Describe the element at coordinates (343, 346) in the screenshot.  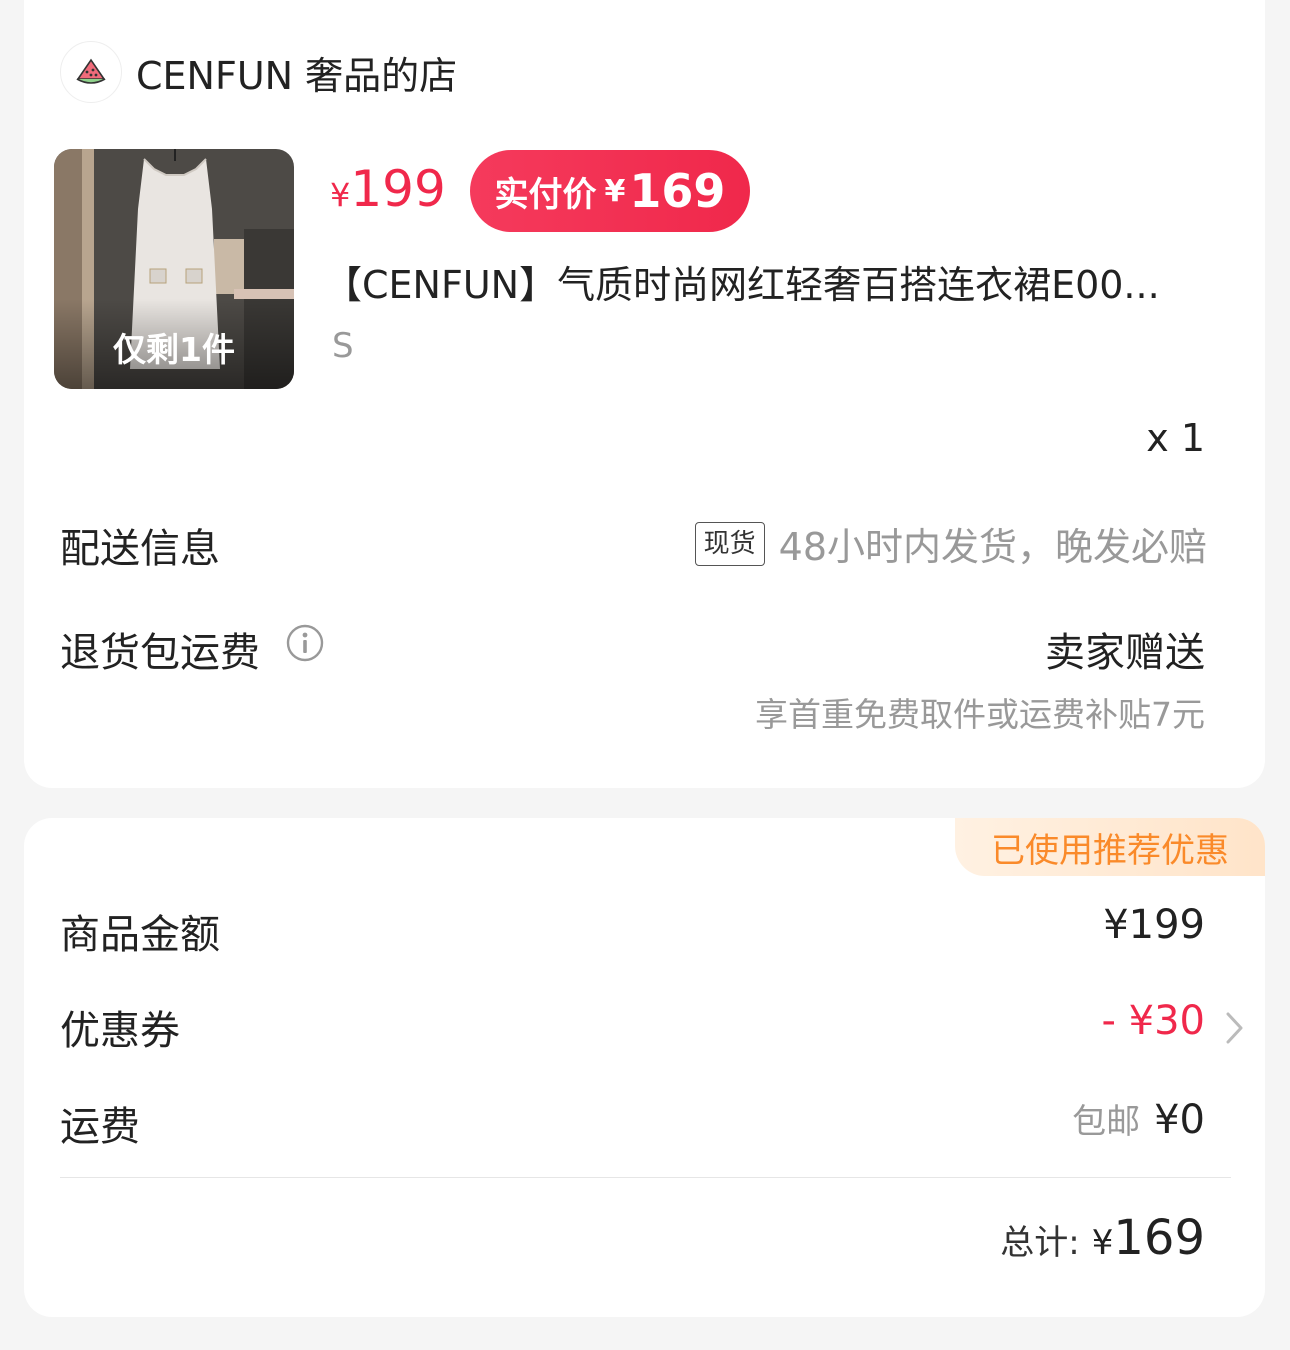
I see `product-spec: S` at that location.